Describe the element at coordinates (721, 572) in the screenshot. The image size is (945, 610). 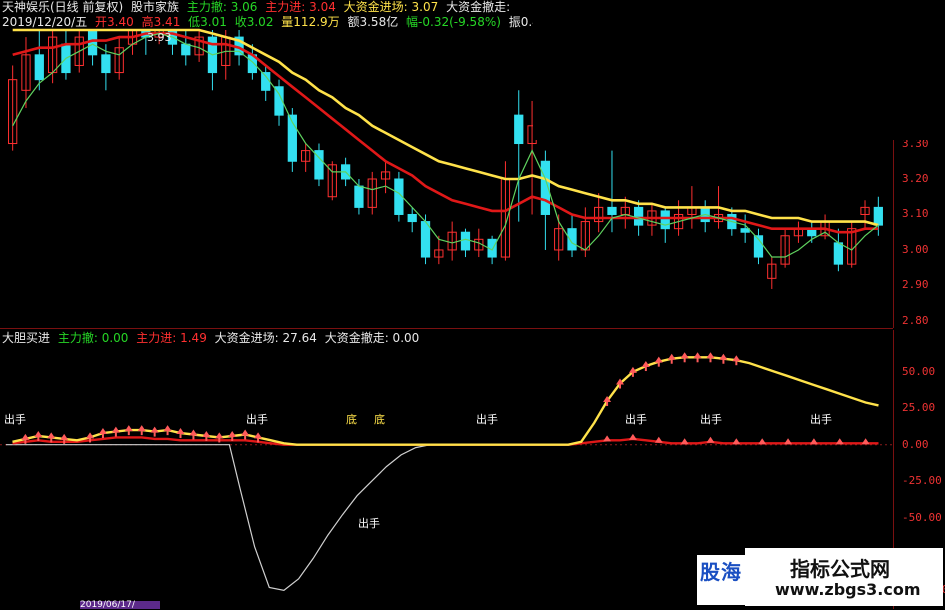
I see `watermark-brand: 股海` at that location.